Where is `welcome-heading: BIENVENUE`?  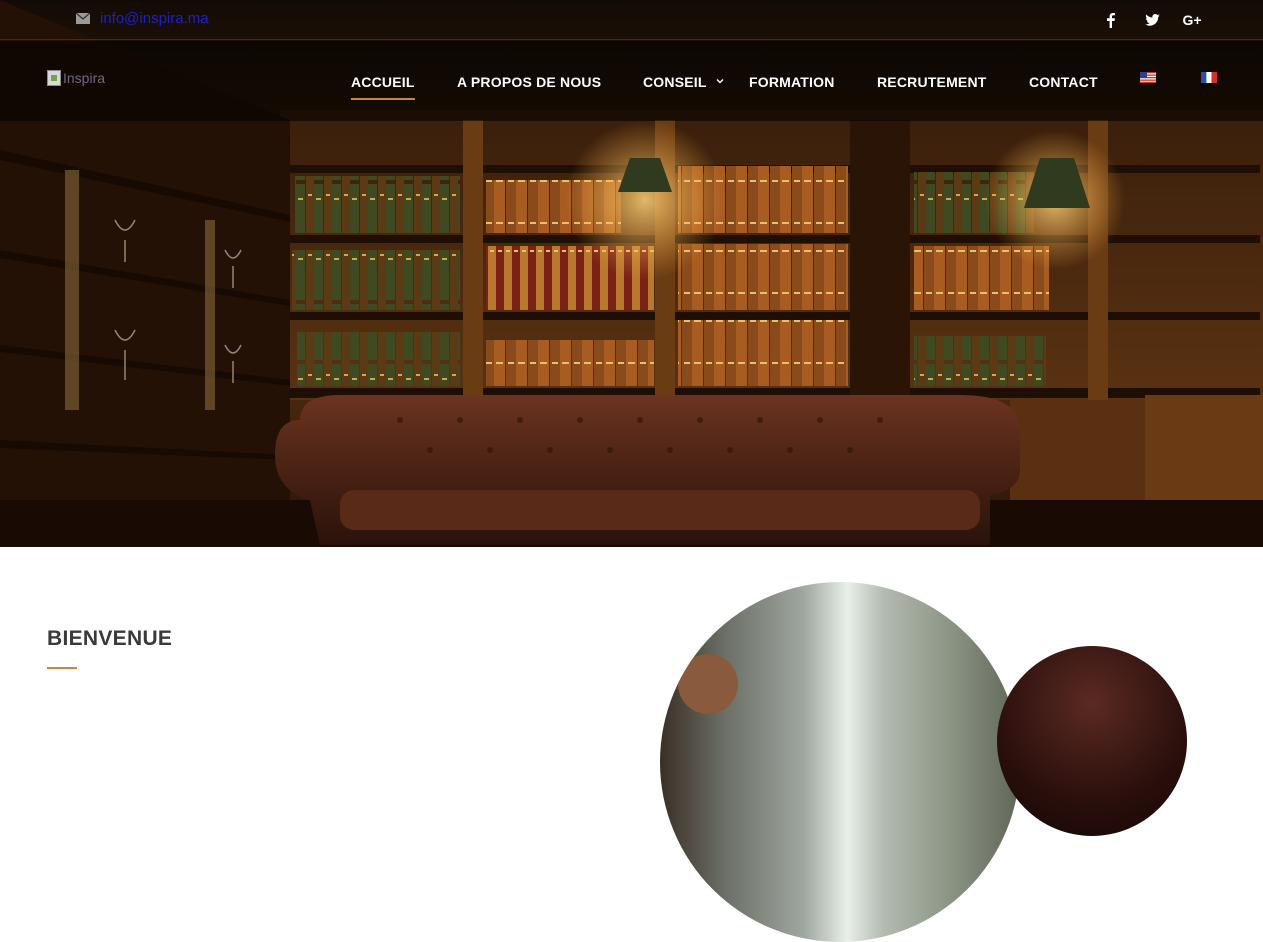
welcome-heading: BIENVENUE is located at coordinates (110, 638).